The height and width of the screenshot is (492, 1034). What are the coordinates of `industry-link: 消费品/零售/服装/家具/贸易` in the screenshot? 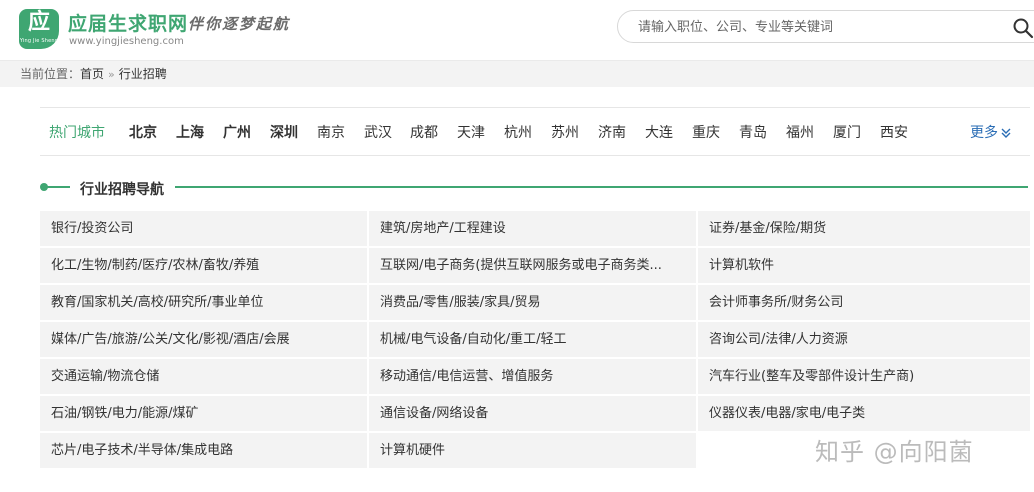 It's located at (532, 302).